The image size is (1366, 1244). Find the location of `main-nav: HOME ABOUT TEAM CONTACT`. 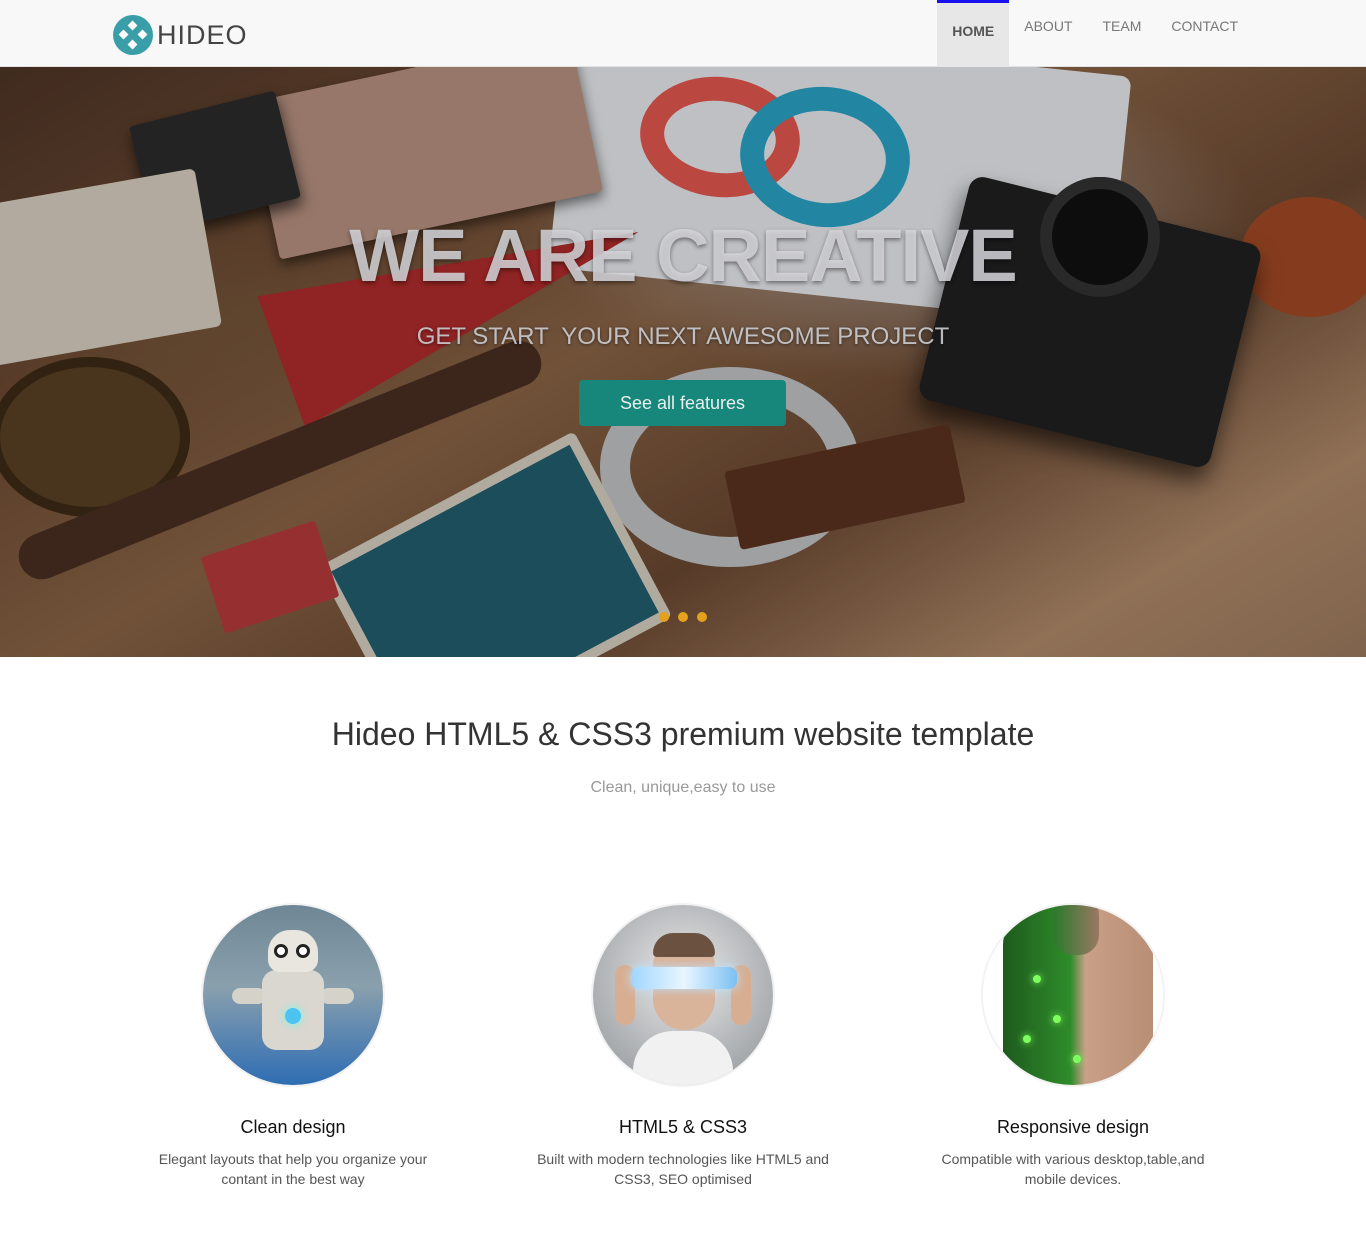

main-nav: HOME ABOUT TEAM CONTACT is located at coordinates (1095, 33).